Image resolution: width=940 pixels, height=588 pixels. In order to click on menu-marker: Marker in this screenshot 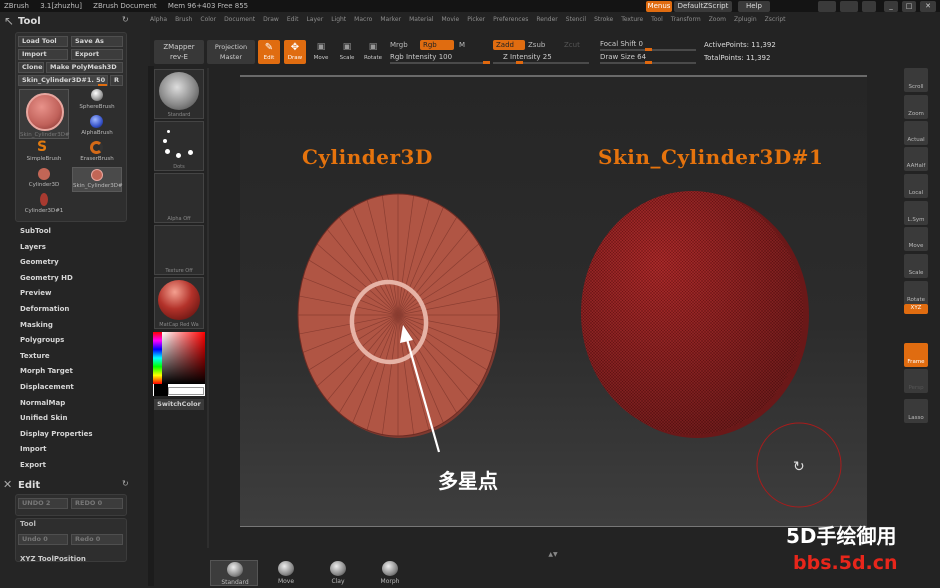, I will do `click(390, 19)`.